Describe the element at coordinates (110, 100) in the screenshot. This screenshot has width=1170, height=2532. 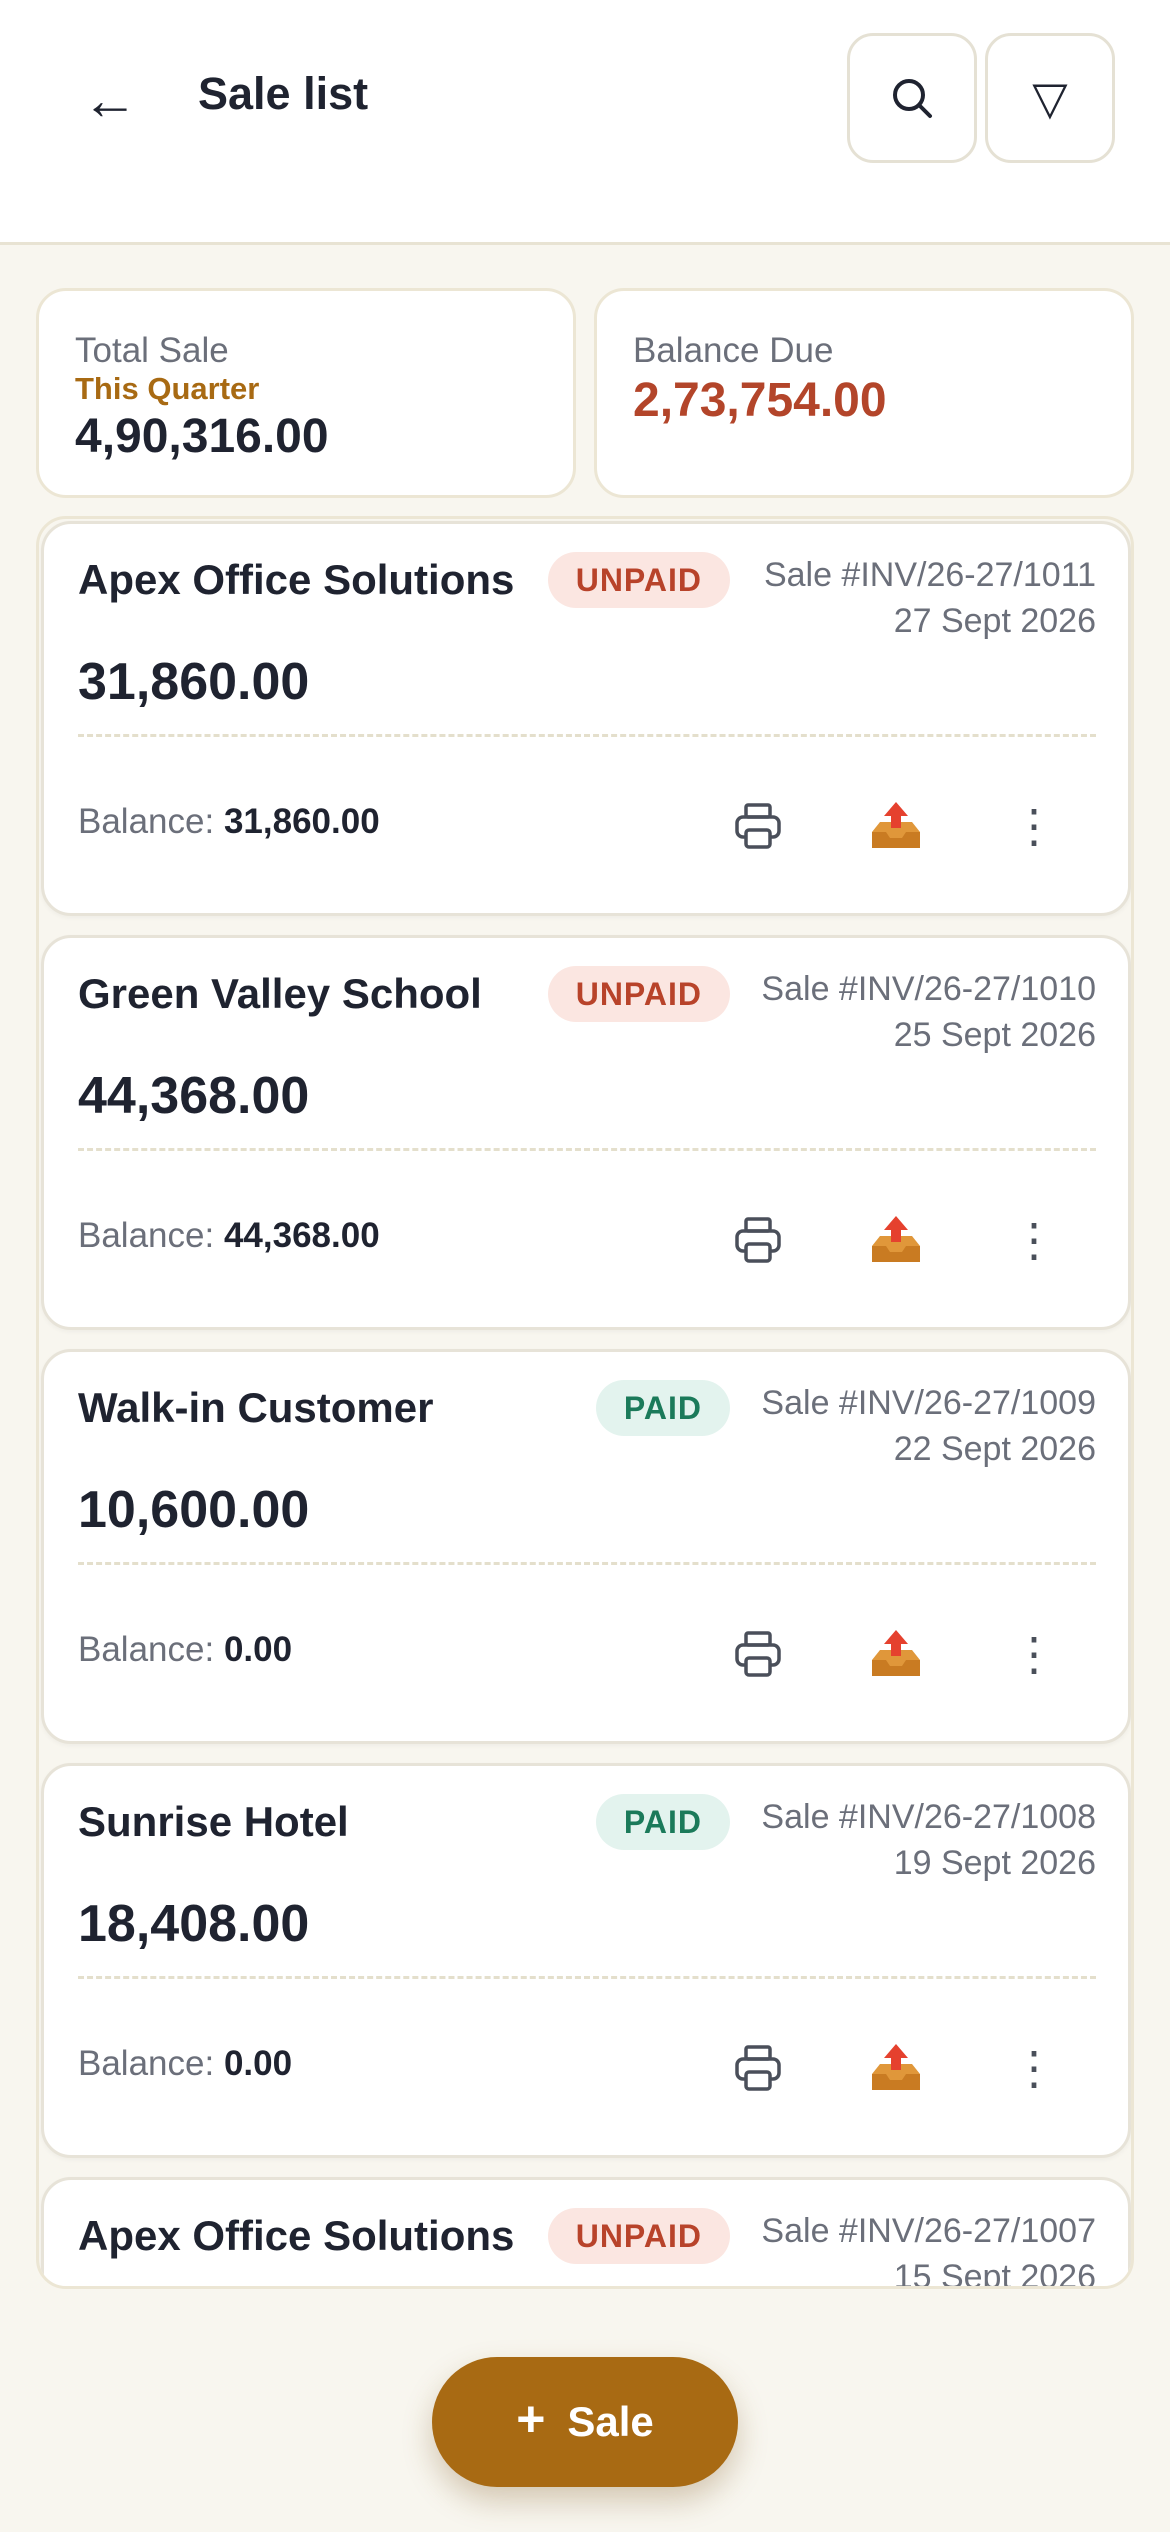
I see `back-arrow-icon: ←` at that location.